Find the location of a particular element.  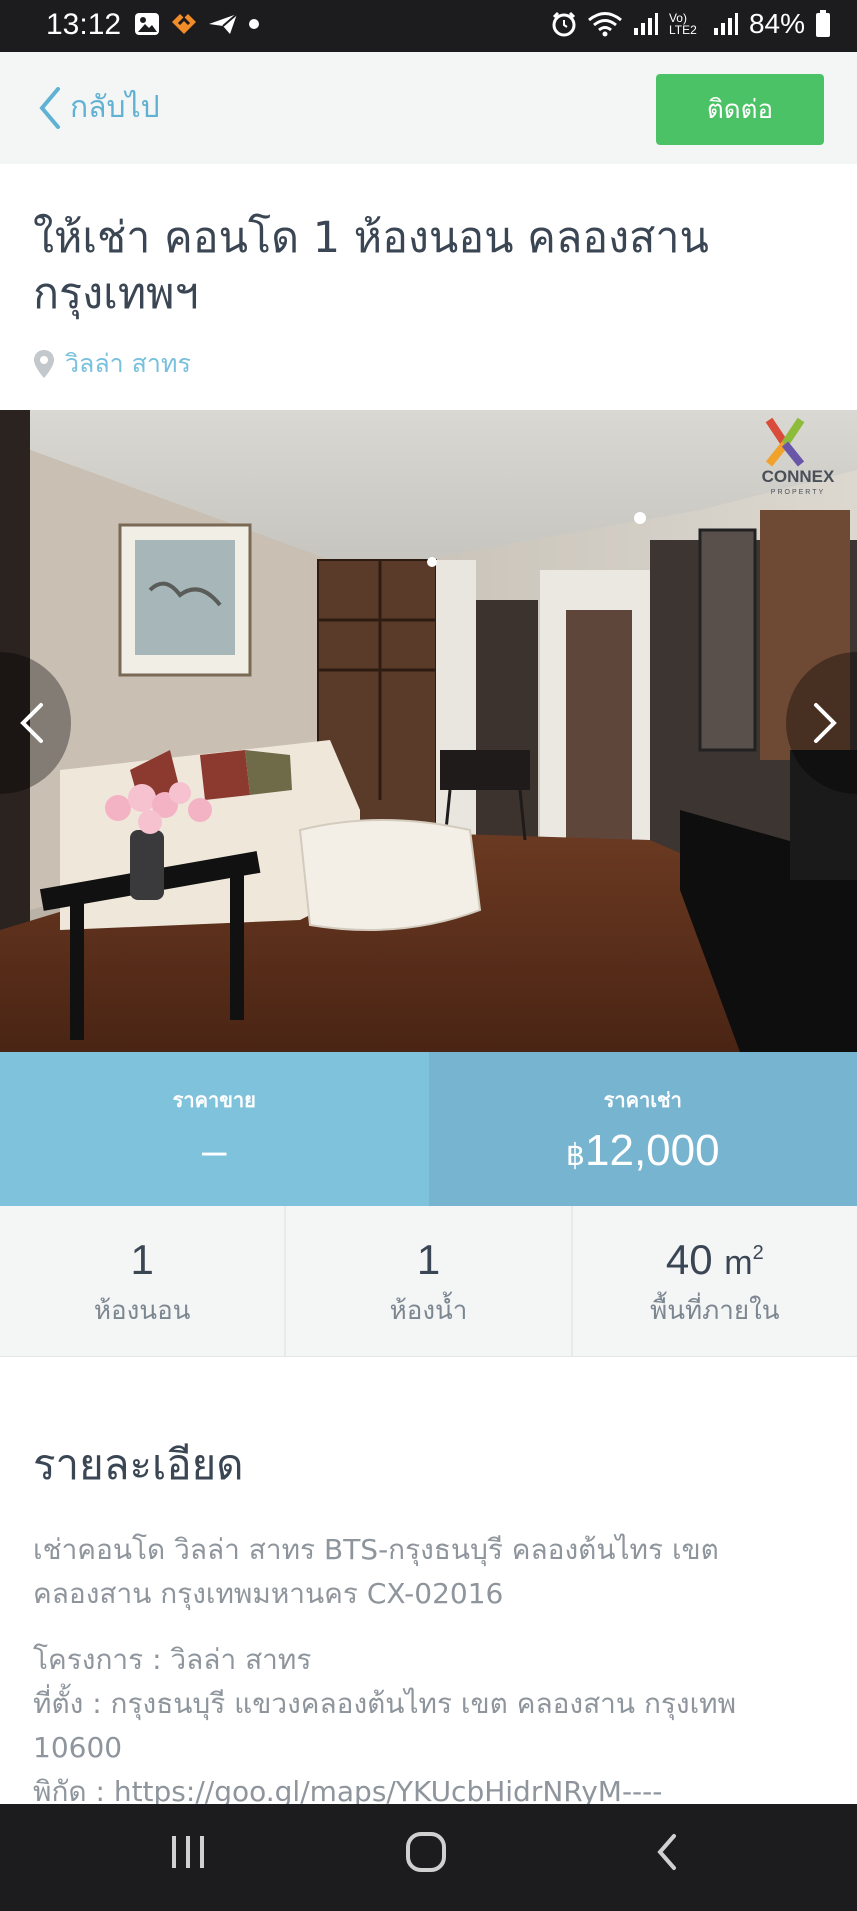

rent-price-value: ฿12,000 is located at coordinates (643, 1151).